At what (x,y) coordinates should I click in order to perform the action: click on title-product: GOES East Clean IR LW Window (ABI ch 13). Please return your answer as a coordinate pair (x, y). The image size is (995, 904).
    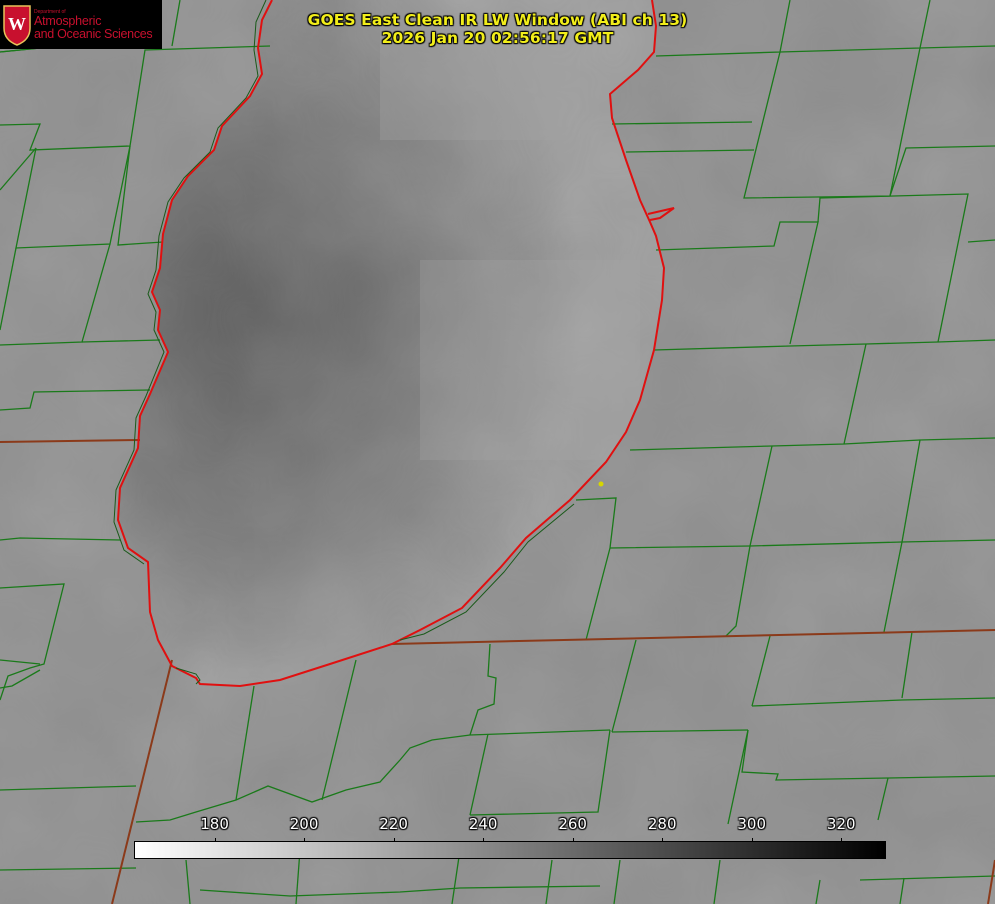
    Looking at the image, I should click on (497, 20).